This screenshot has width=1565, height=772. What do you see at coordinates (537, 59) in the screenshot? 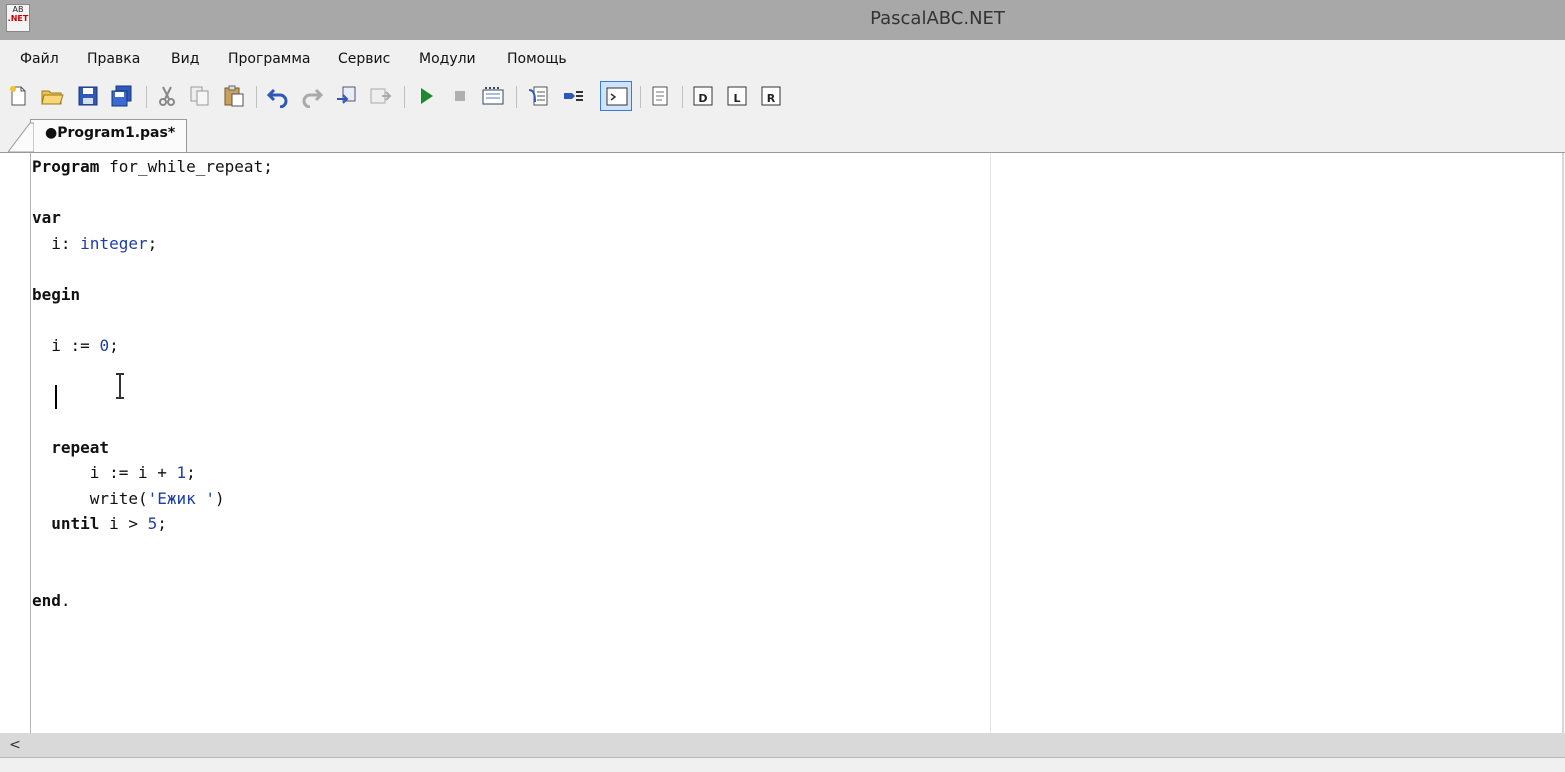
I see `menu-help: Помощь` at bounding box center [537, 59].